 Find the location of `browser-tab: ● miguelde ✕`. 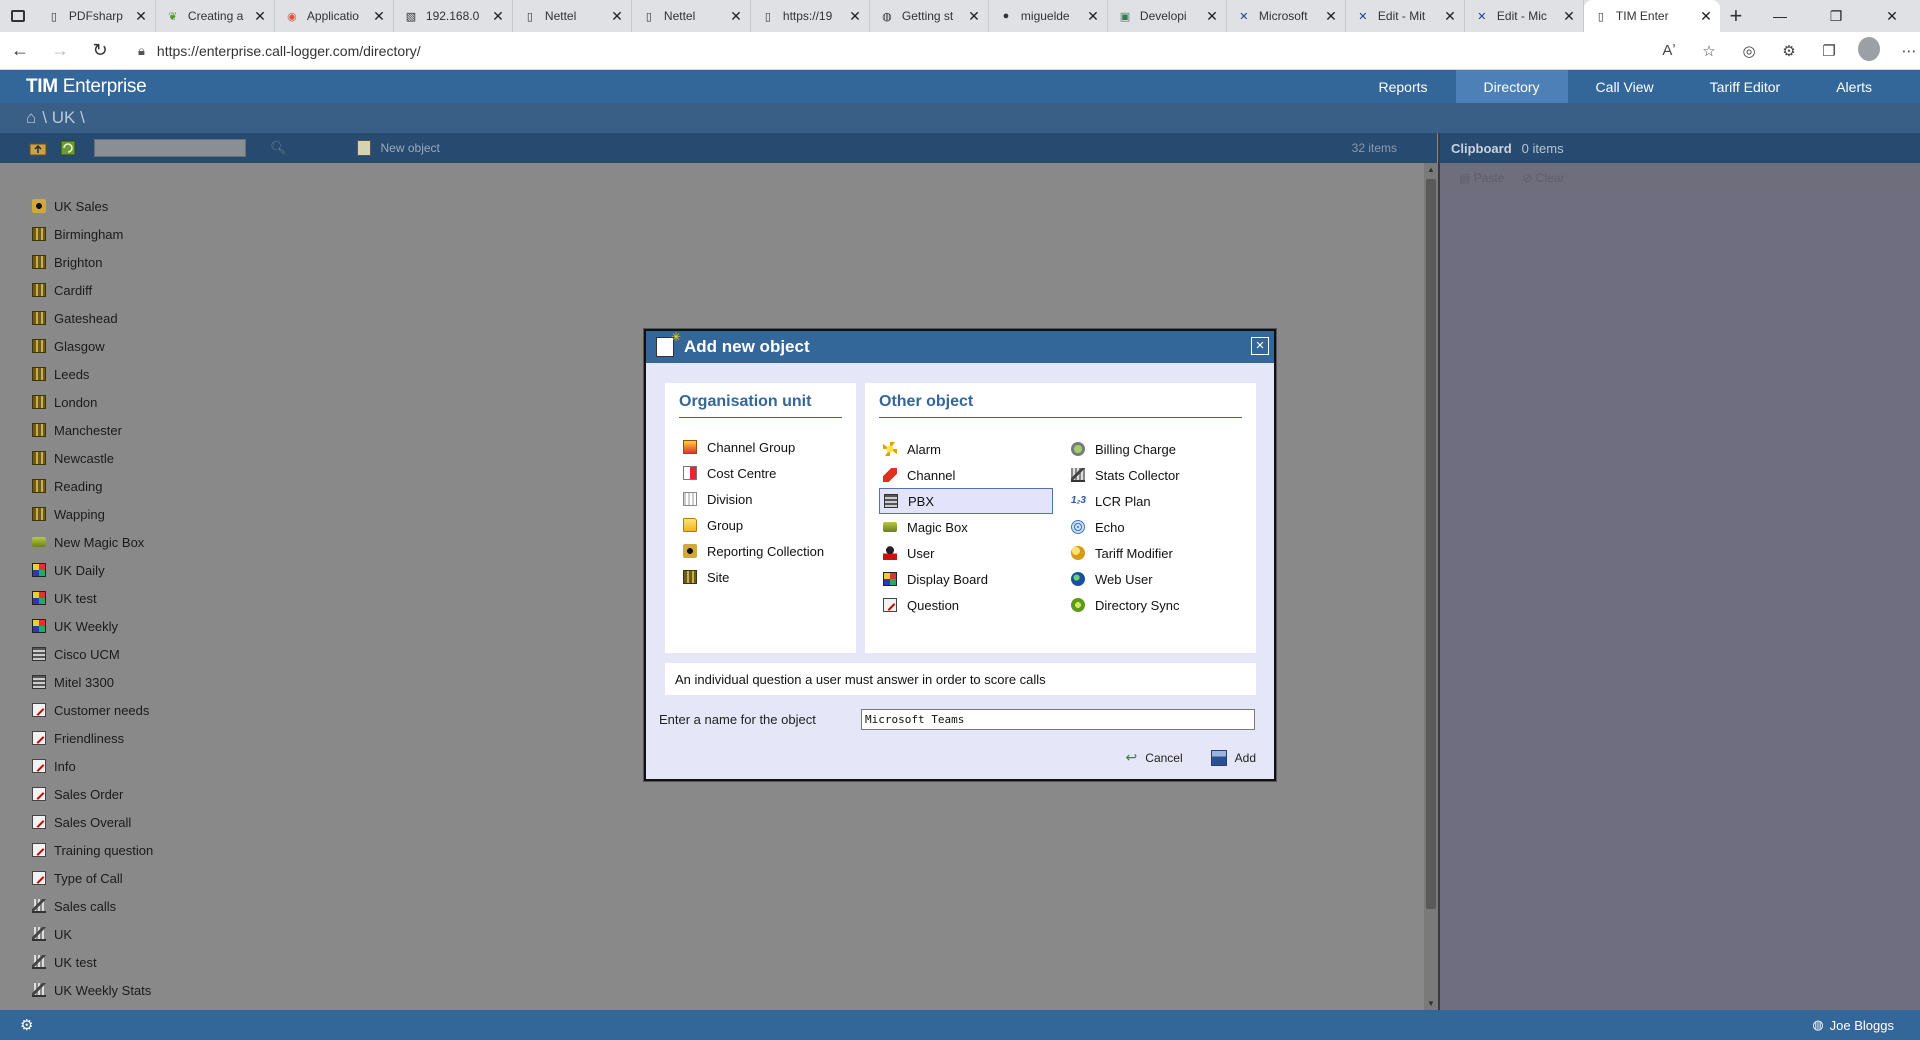

browser-tab: ● miguelde ✕ is located at coordinates (1048, 16).